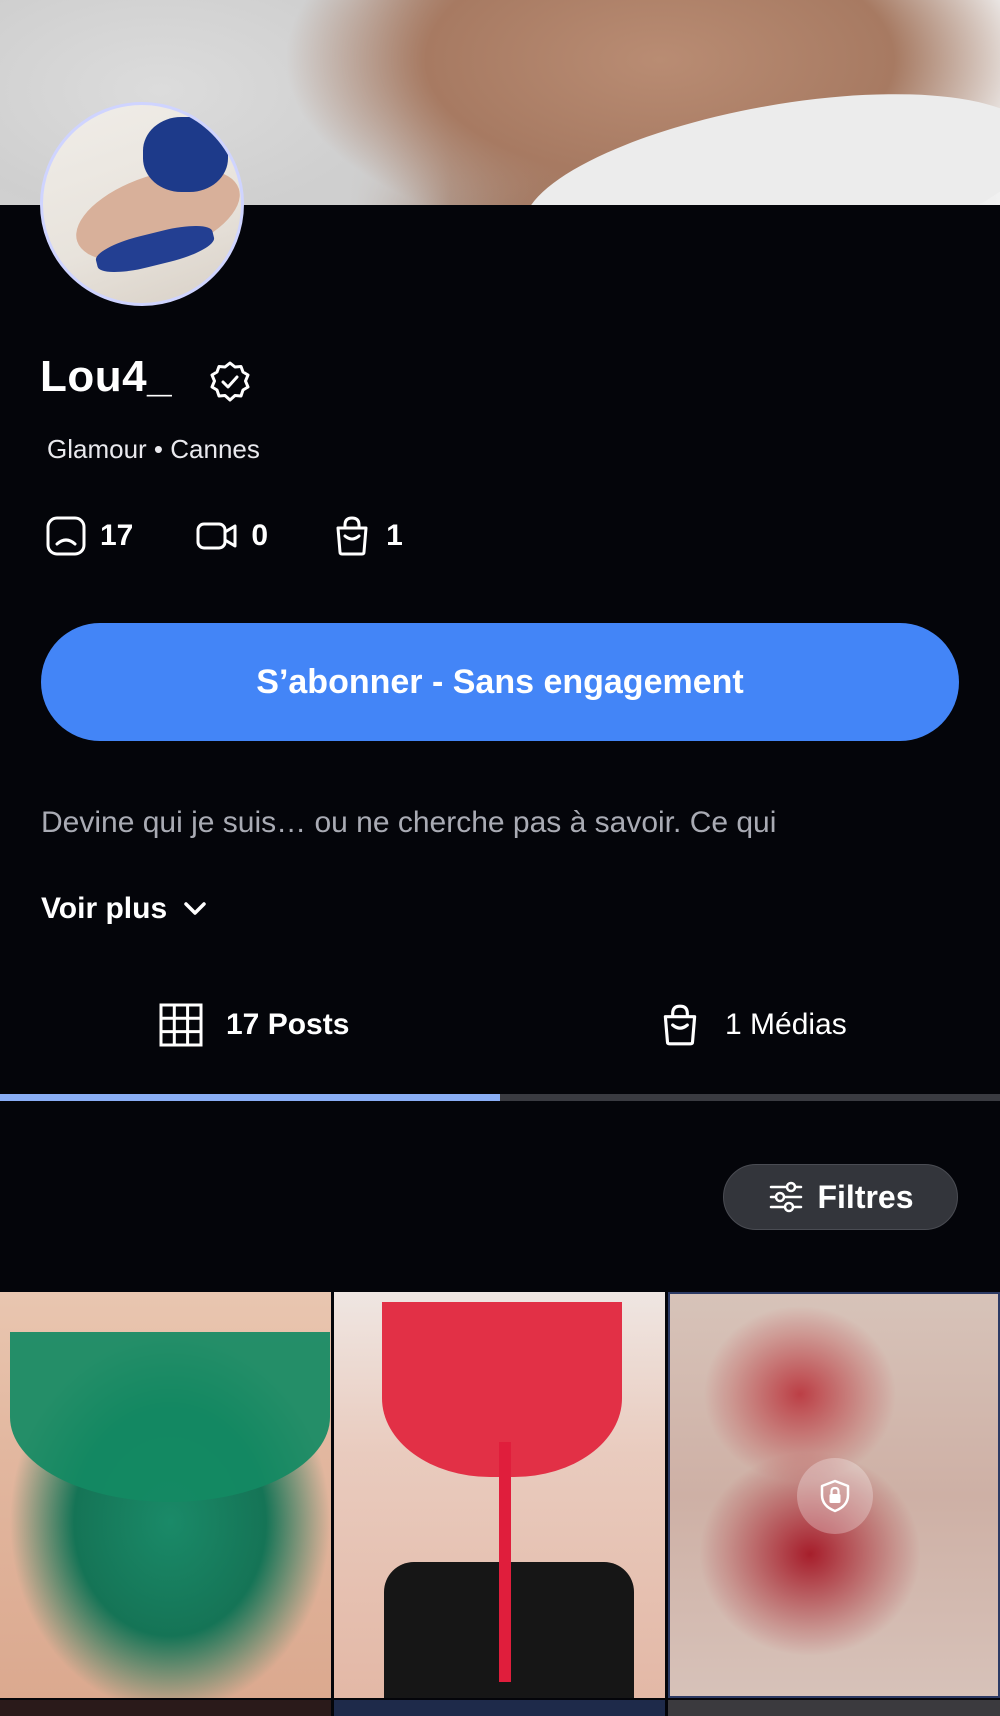 This screenshot has width=1000, height=1716. Describe the element at coordinates (865, 1196) in the screenshot. I see `filters-label: Filtres` at that location.